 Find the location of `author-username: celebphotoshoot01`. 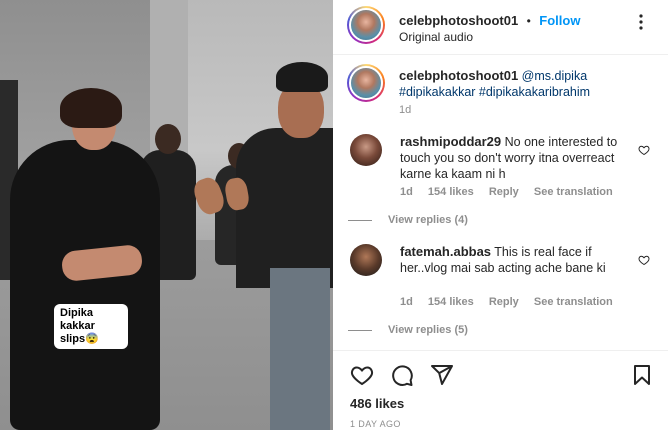

author-username: celebphotoshoot01 is located at coordinates (458, 20).